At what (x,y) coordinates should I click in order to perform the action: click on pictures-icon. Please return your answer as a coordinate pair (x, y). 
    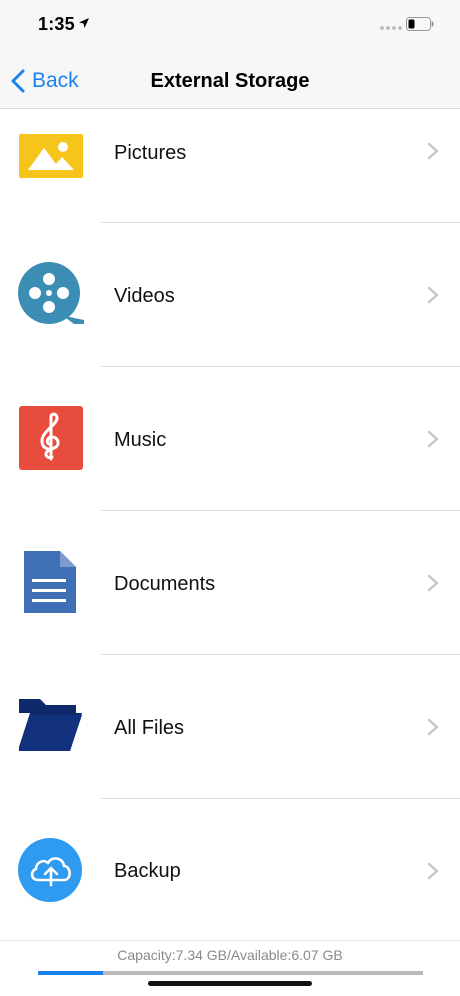
    Looking at the image, I should click on (51, 156).